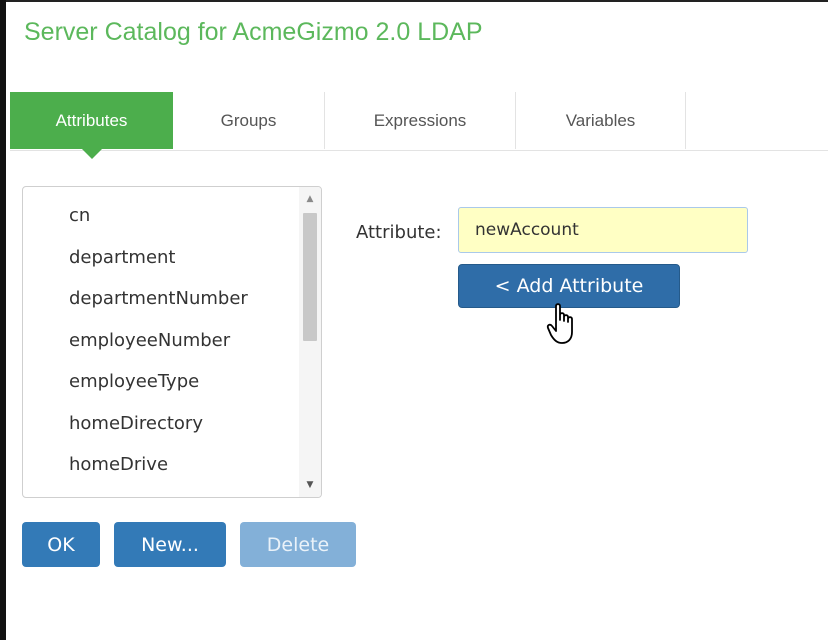 The image size is (828, 640). Describe the element at coordinates (559, 323) in the screenshot. I see `hand-pointer-cursor-icon` at that location.